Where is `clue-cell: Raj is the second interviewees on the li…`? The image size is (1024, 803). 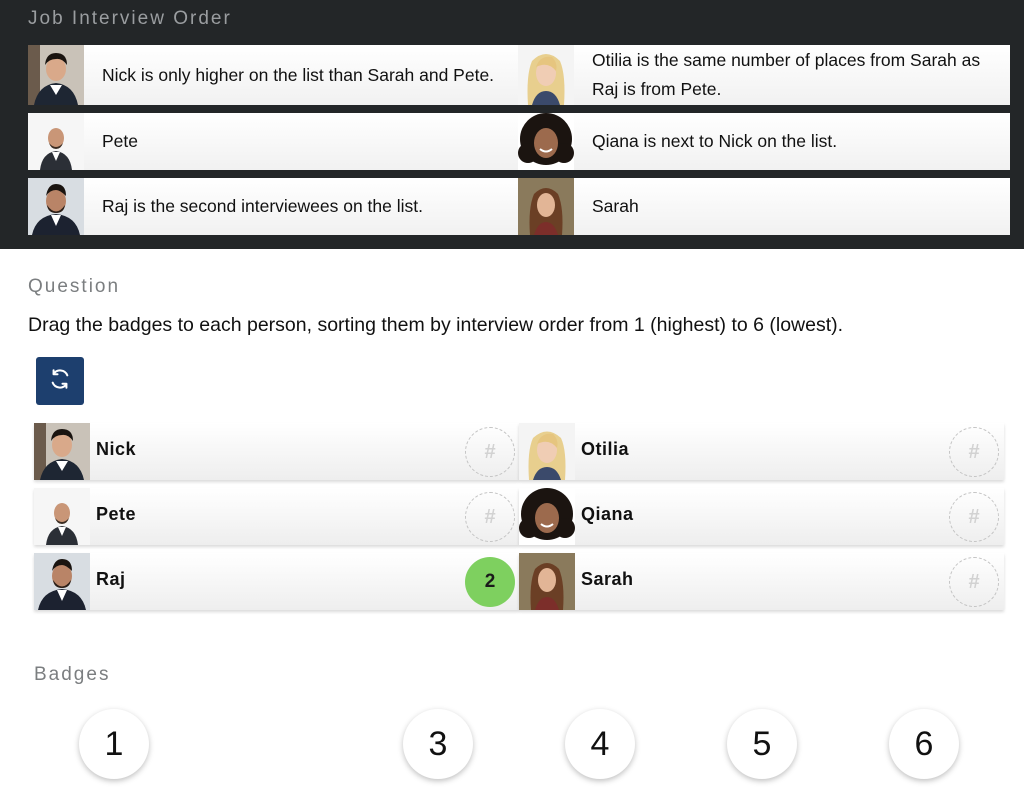 clue-cell: Raj is the second interviewees on the li… is located at coordinates (273, 206).